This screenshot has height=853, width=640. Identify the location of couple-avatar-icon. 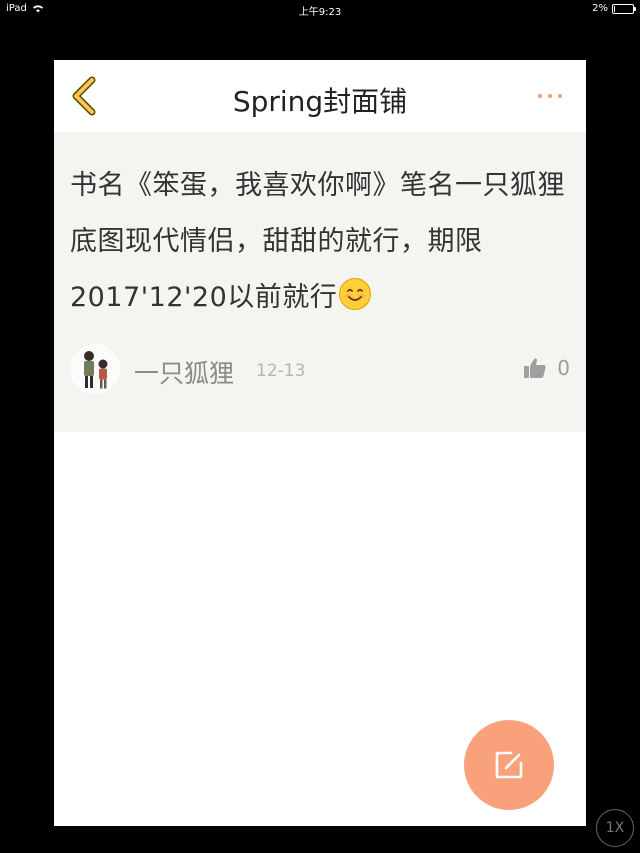
(95, 369).